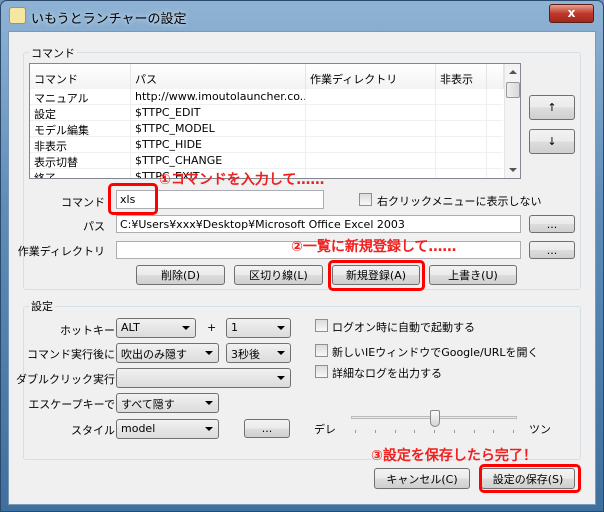  What do you see at coordinates (552, 107) in the screenshot?
I see `move-up-button: ↑` at bounding box center [552, 107].